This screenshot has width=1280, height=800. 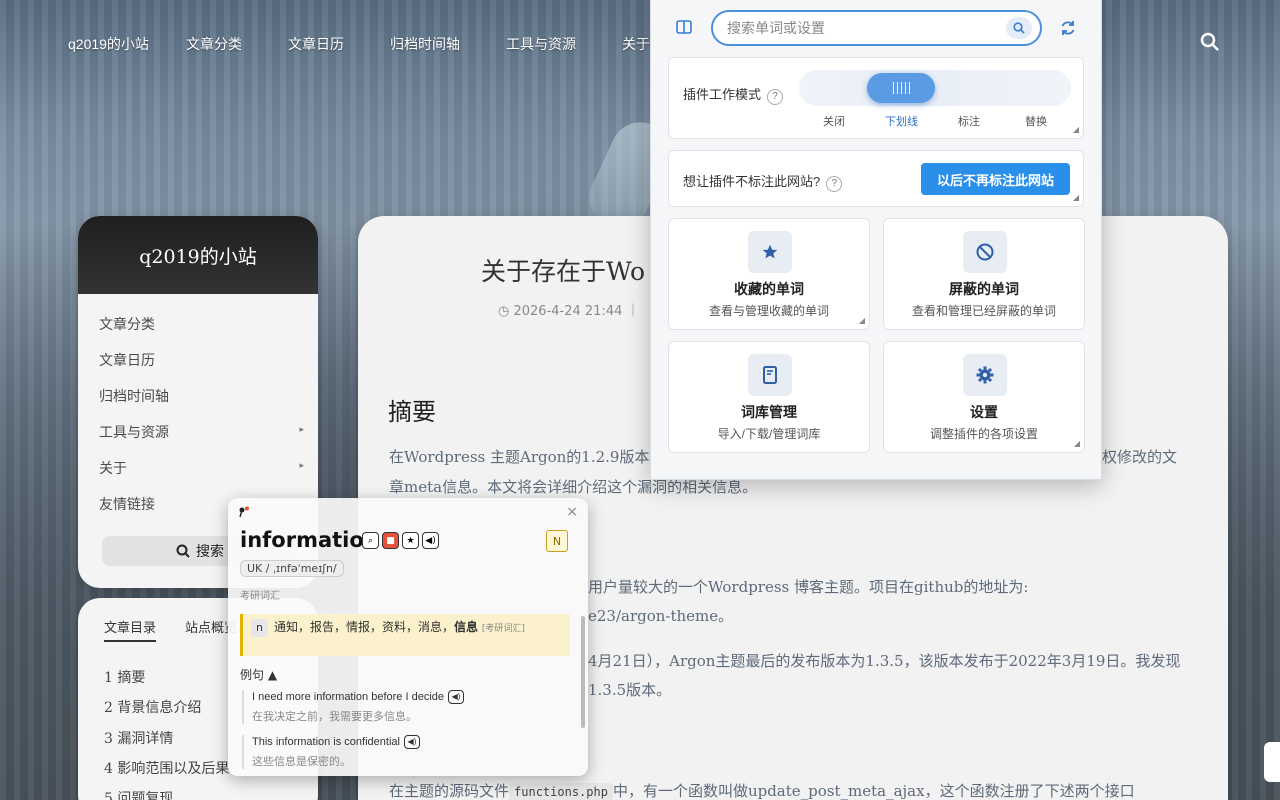 I want to click on paragraph-text: 在主题的源码文件, so click(x=449, y=791).